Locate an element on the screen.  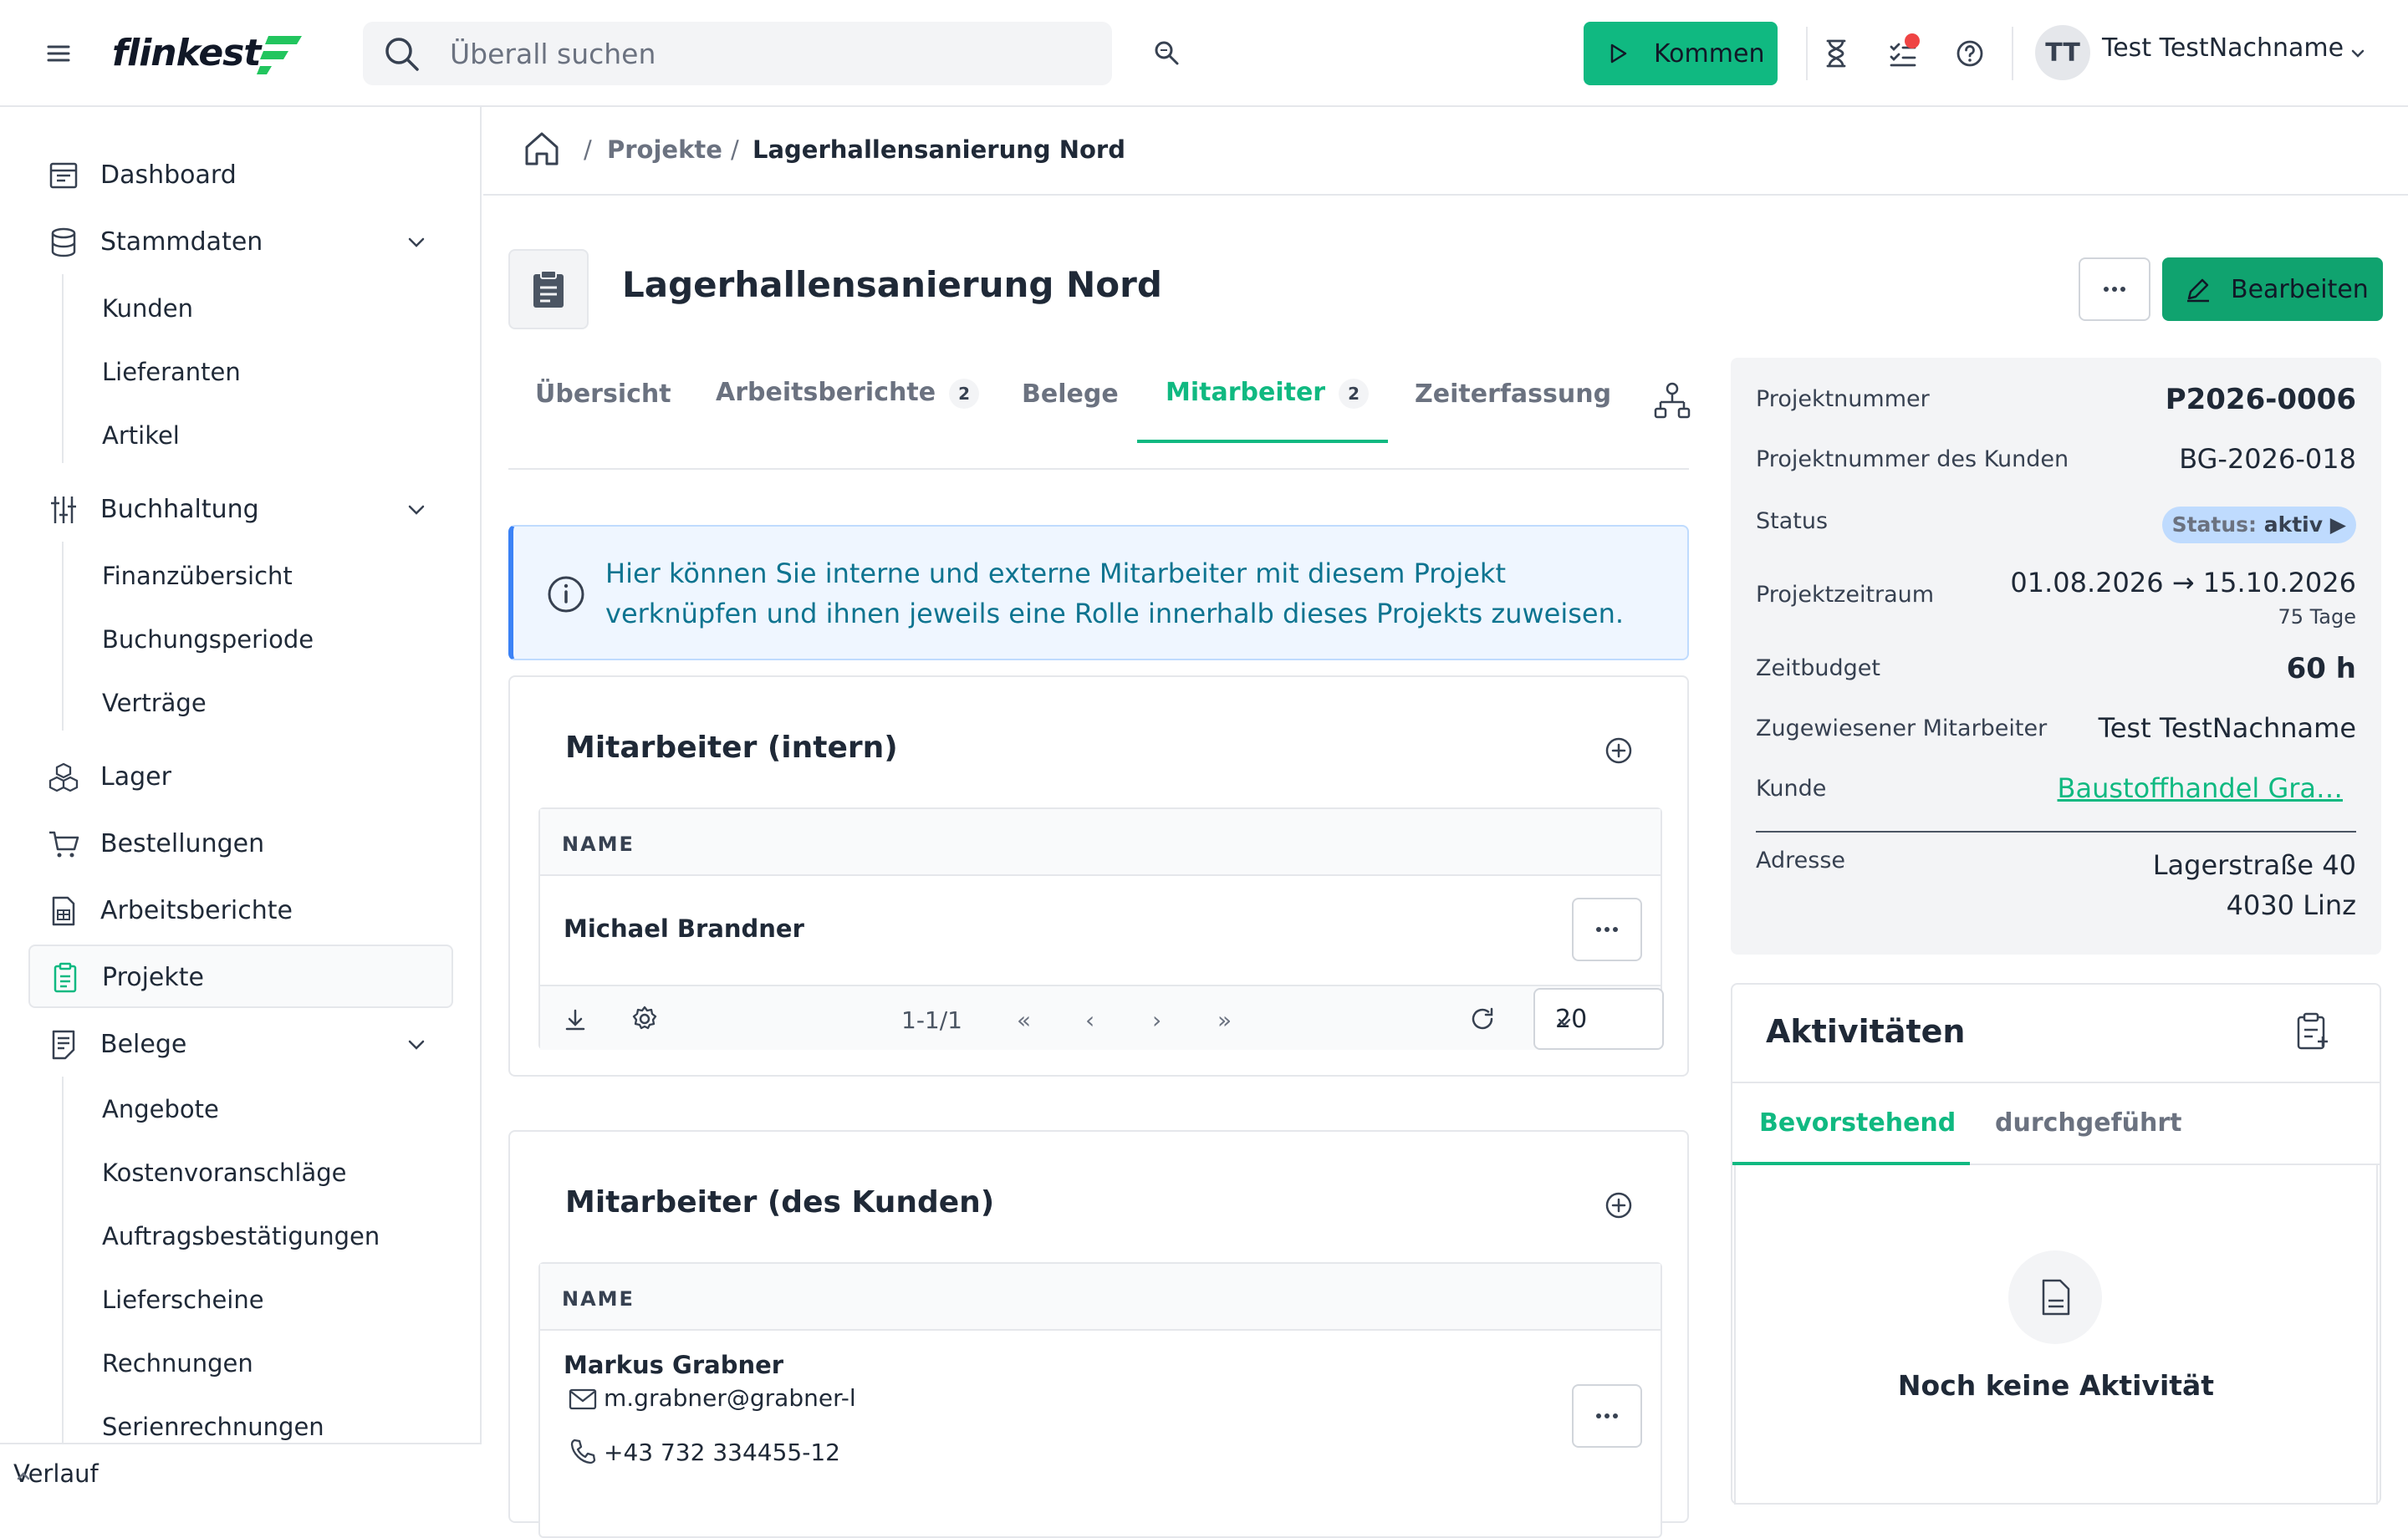
refresh-icon is located at coordinates (1482, 1019).